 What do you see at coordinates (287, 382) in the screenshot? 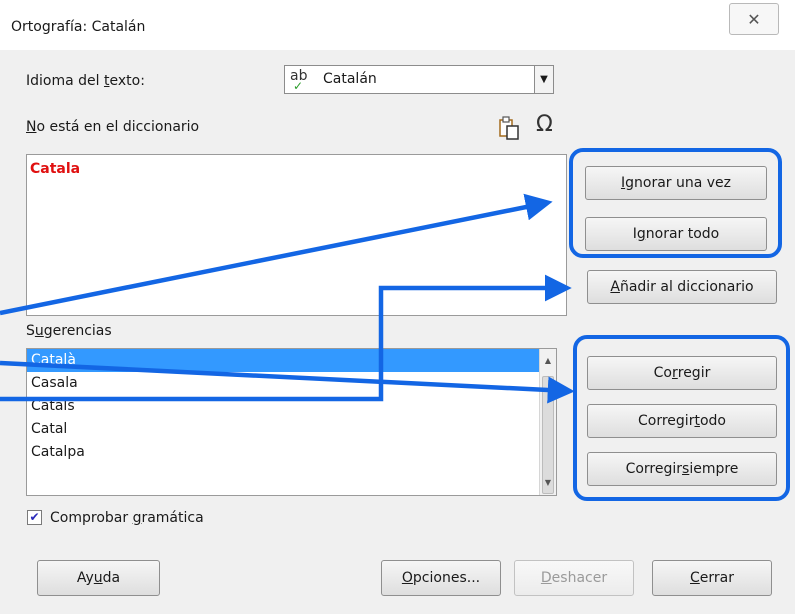
I see `arrow-to-correct` at bounding box center [287, 382].